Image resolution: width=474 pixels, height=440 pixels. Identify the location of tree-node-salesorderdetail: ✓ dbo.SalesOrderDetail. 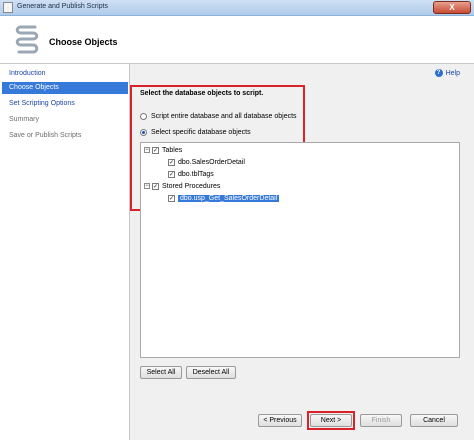
(206, 163).